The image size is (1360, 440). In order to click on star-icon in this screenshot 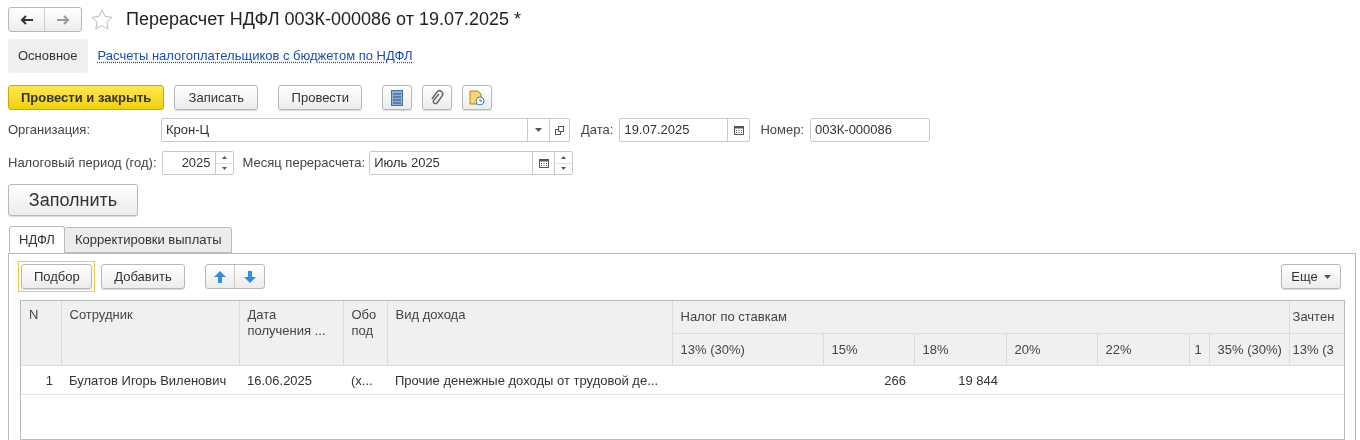, I will do `click(102, 19)`.